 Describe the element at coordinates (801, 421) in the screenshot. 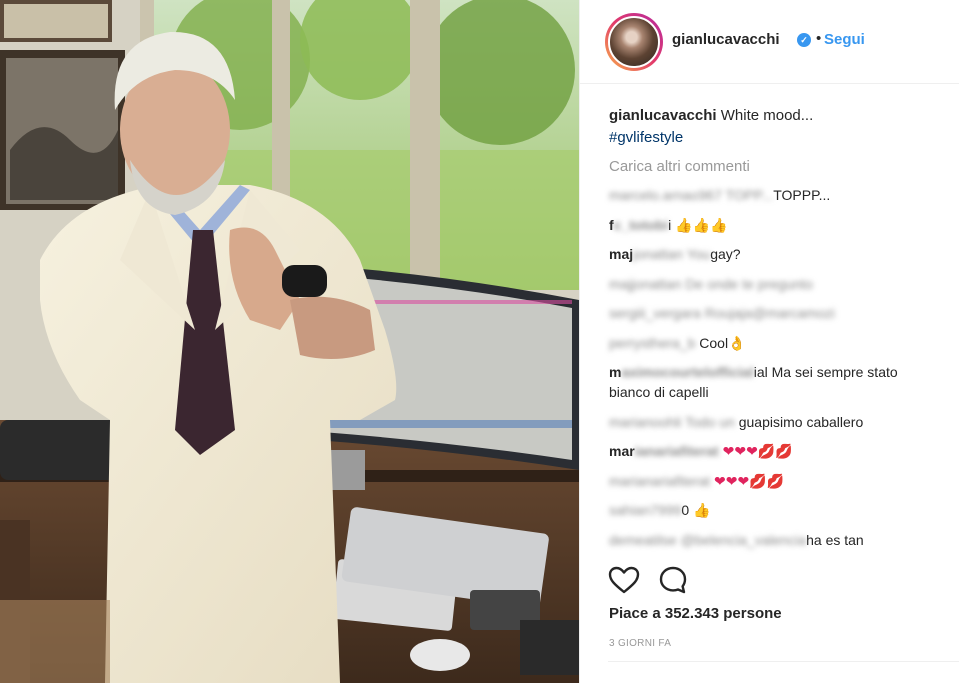

I see `comment-text: guapisimo caballero` at that location.